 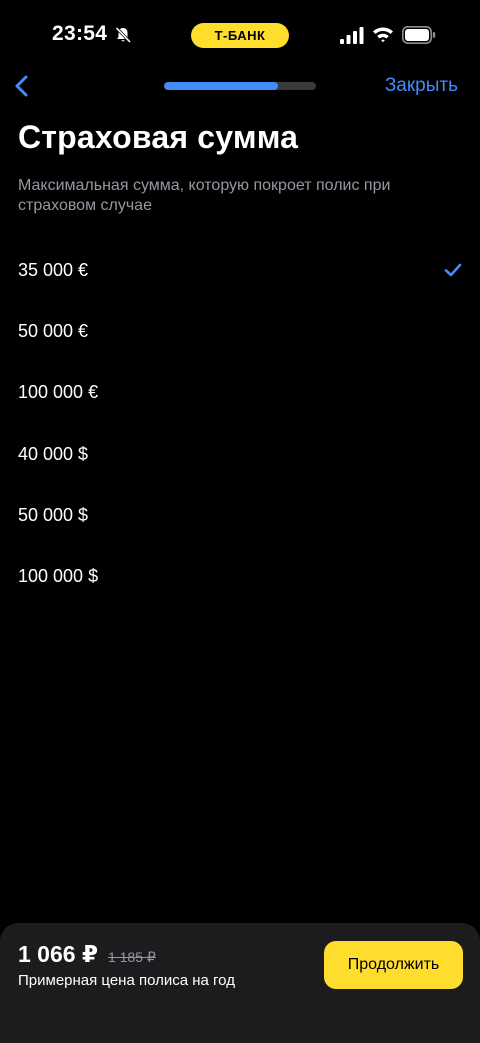 I want to click on price-current: 1 066 ₽, so click(x=58, y=954).